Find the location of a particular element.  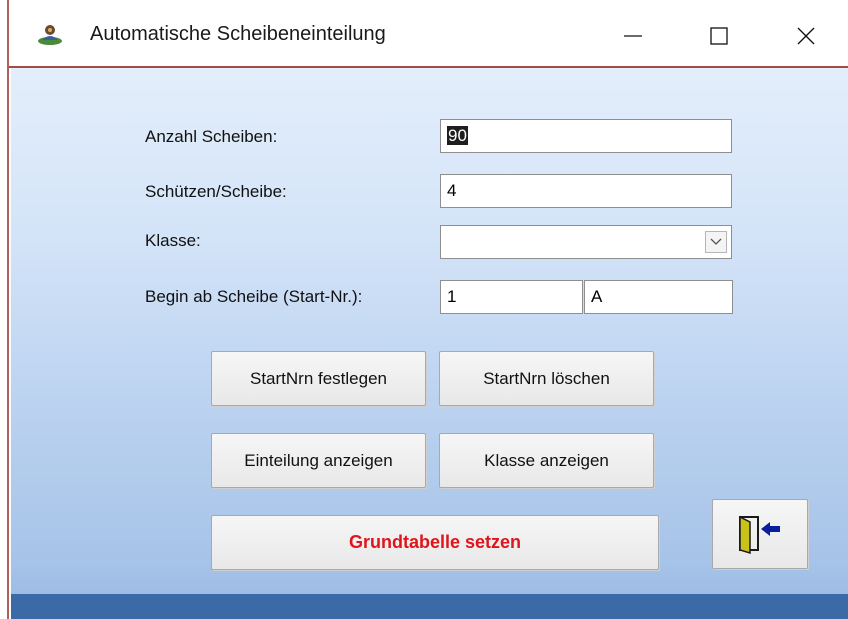

start-nr-letter-input: A is located at coordinates (658, 297).